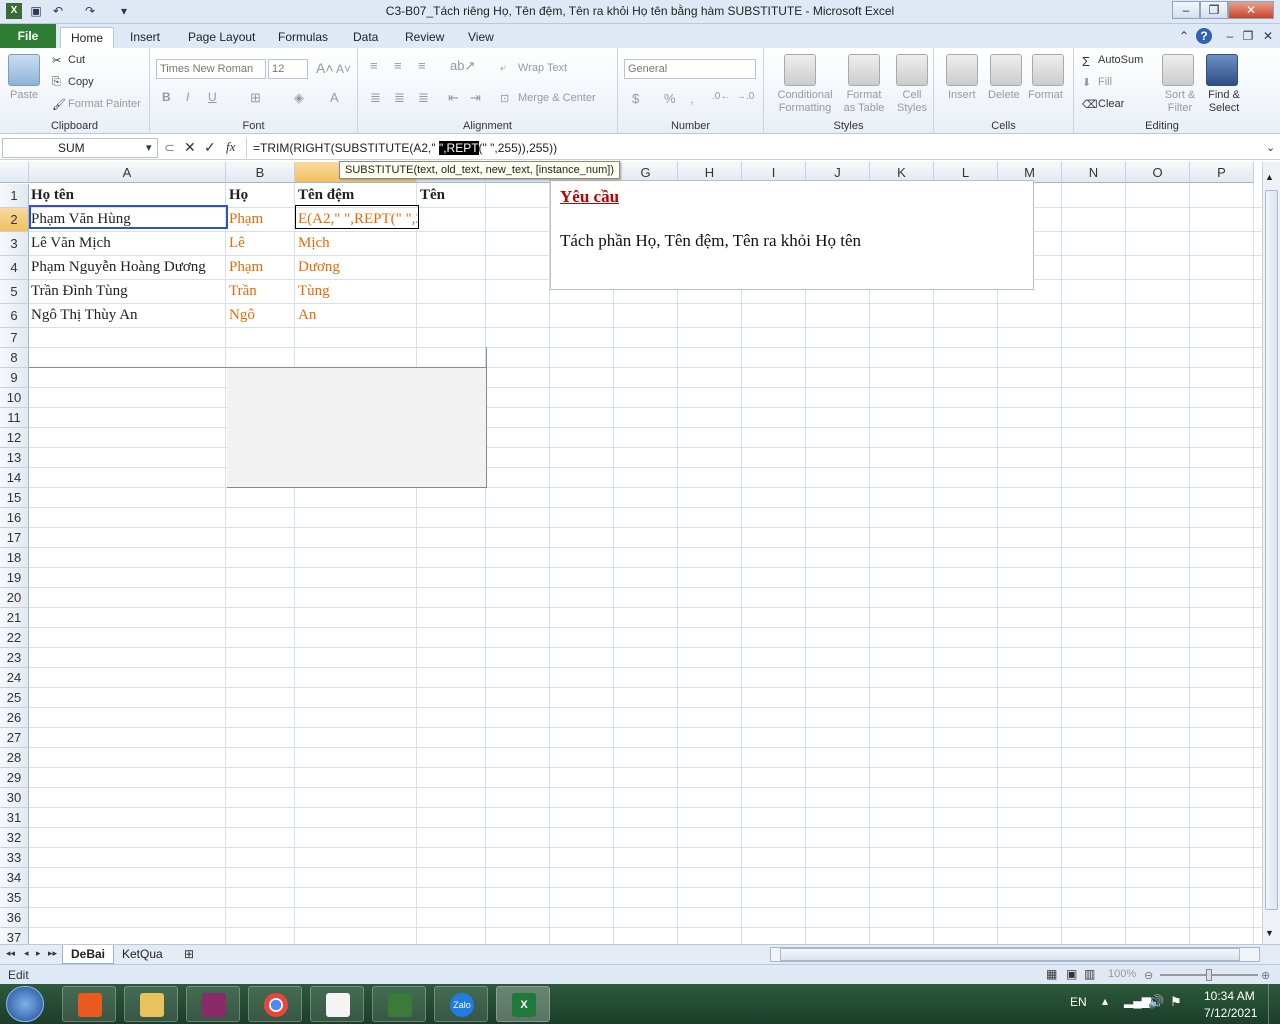 The width and height of the screenshot is (1280, 1024). Describe the element at coordinates (1214, 10) in the screenshot. I see `restore-button: ❐` at that location.